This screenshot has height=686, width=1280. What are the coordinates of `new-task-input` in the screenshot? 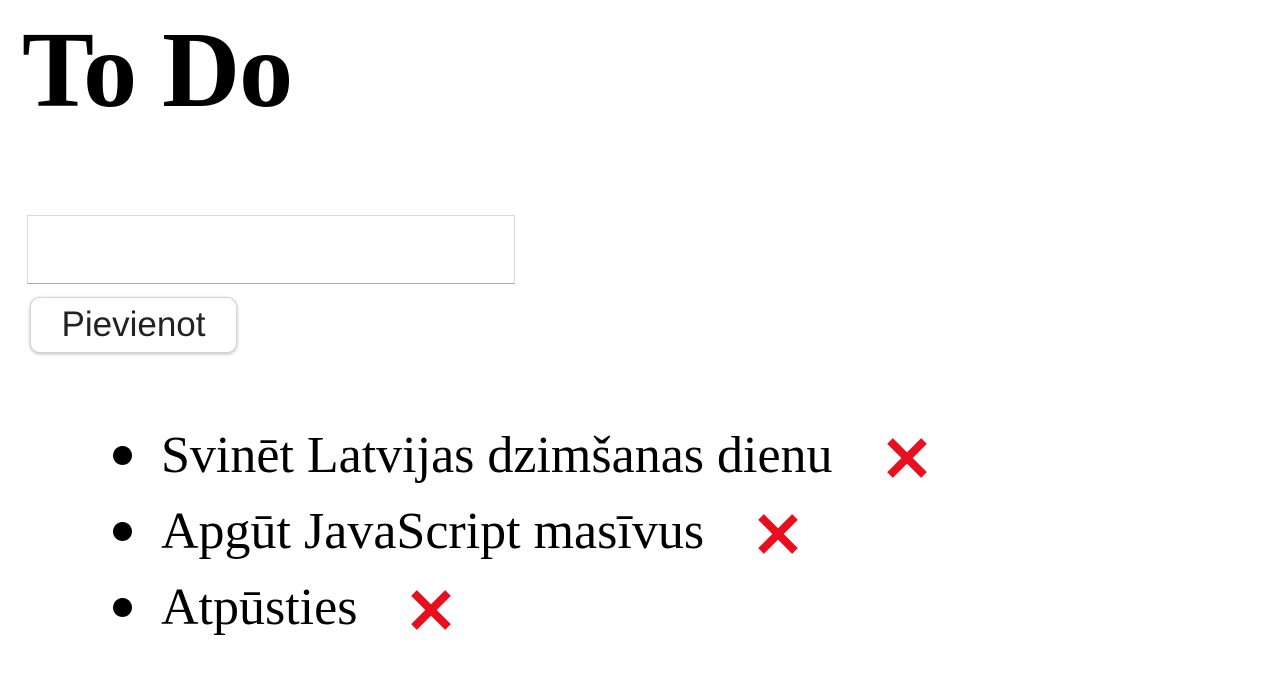 It's located at (271, 249).